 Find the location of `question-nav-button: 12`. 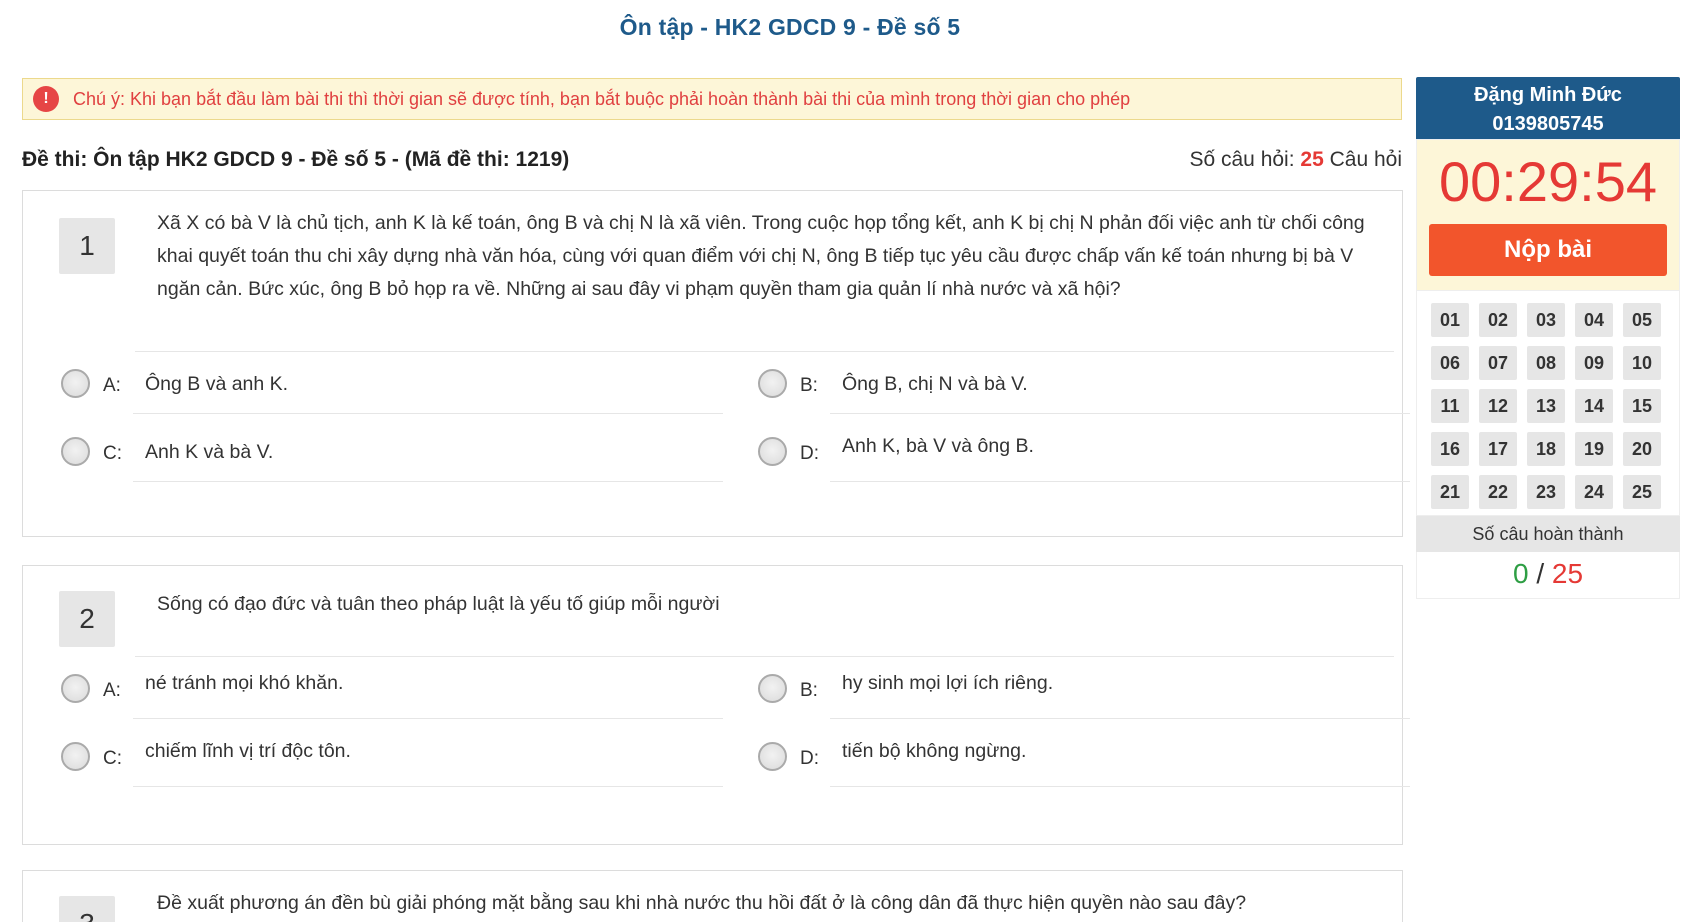

question-nav-button: 12 is located at coordinates (1498, 406).